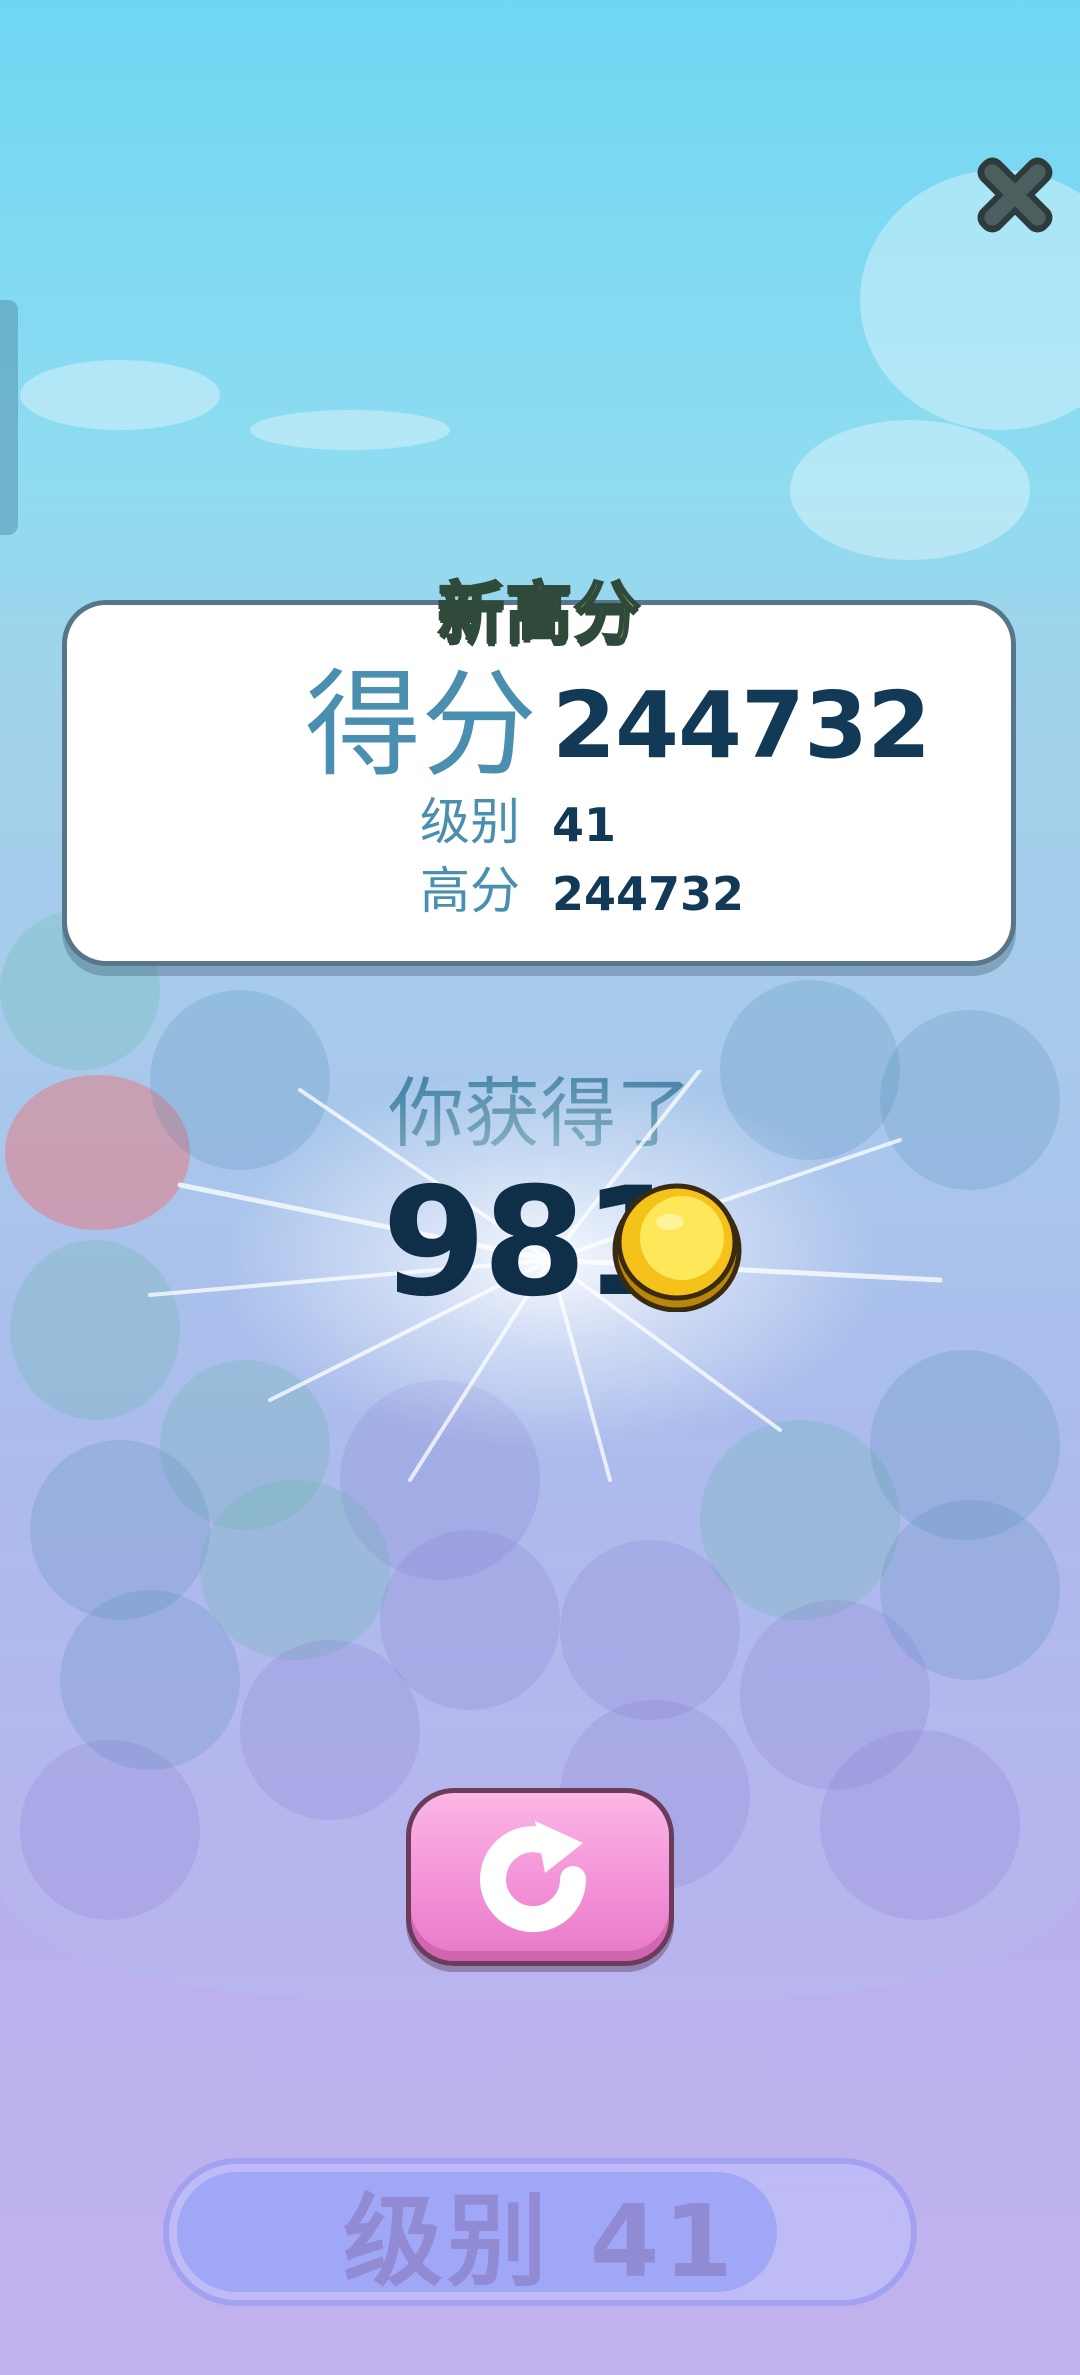 The image size is (1080, 2375). What do you see at coordinates (470, 891) in the screenshot?
I see `high-score-label: 高分` at bounding box center [470, 891].